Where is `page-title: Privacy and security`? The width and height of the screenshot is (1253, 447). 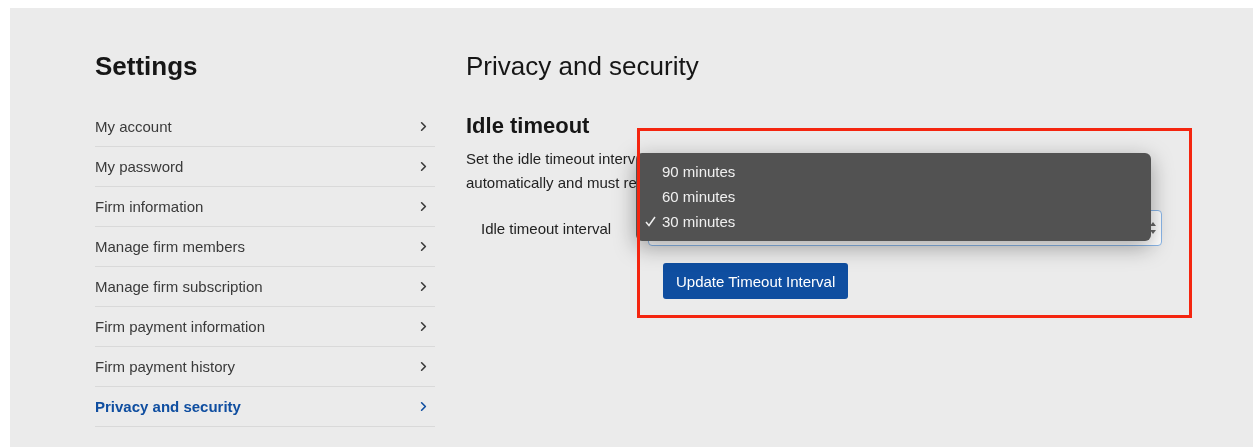
page-title: Privacy and security is located at coordinates (583, 66).